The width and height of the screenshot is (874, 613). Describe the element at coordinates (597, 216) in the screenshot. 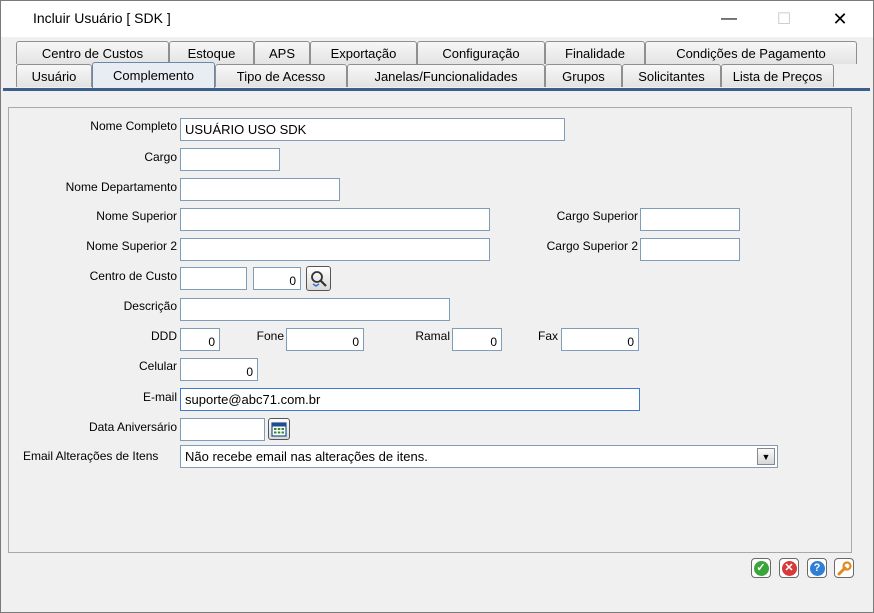

I see `cargo-superior-label: Cargo Superior` at that location.